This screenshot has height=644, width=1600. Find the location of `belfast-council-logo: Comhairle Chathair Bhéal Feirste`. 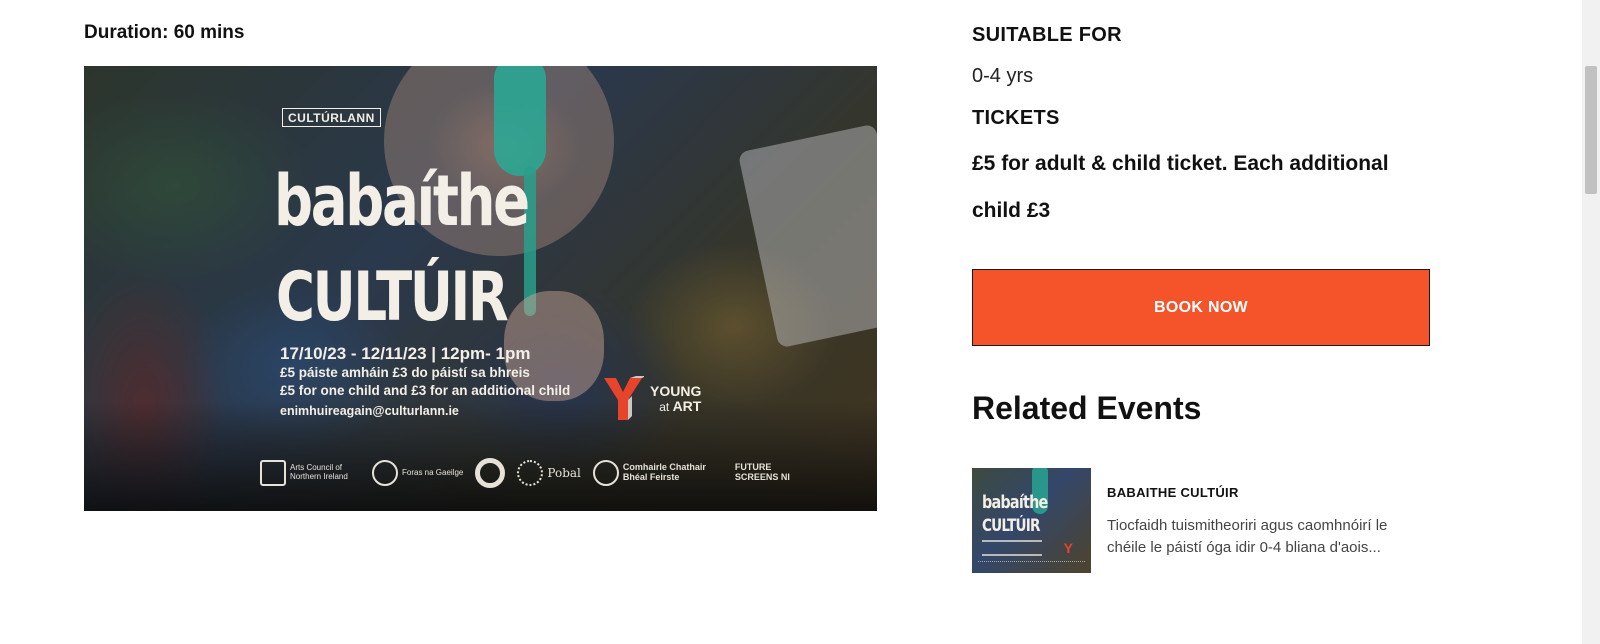

belfast-council-logo: Comhairle Chathair Bhéal Feirste is located at coordinates (657, 473).